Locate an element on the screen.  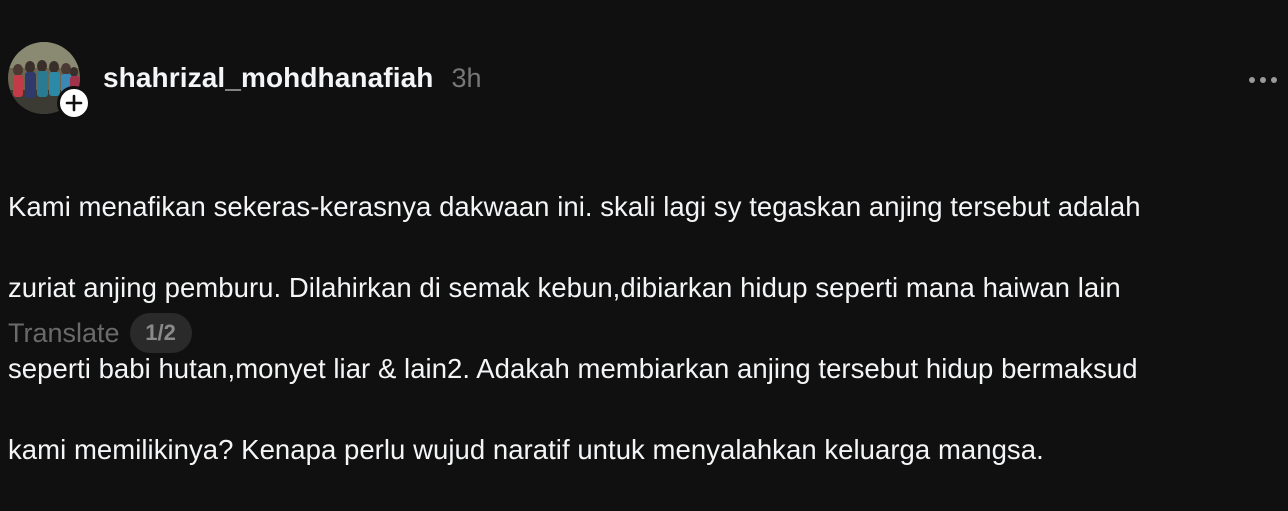
post-footer: Translate 1/2 is located at coordinates (100, 333).